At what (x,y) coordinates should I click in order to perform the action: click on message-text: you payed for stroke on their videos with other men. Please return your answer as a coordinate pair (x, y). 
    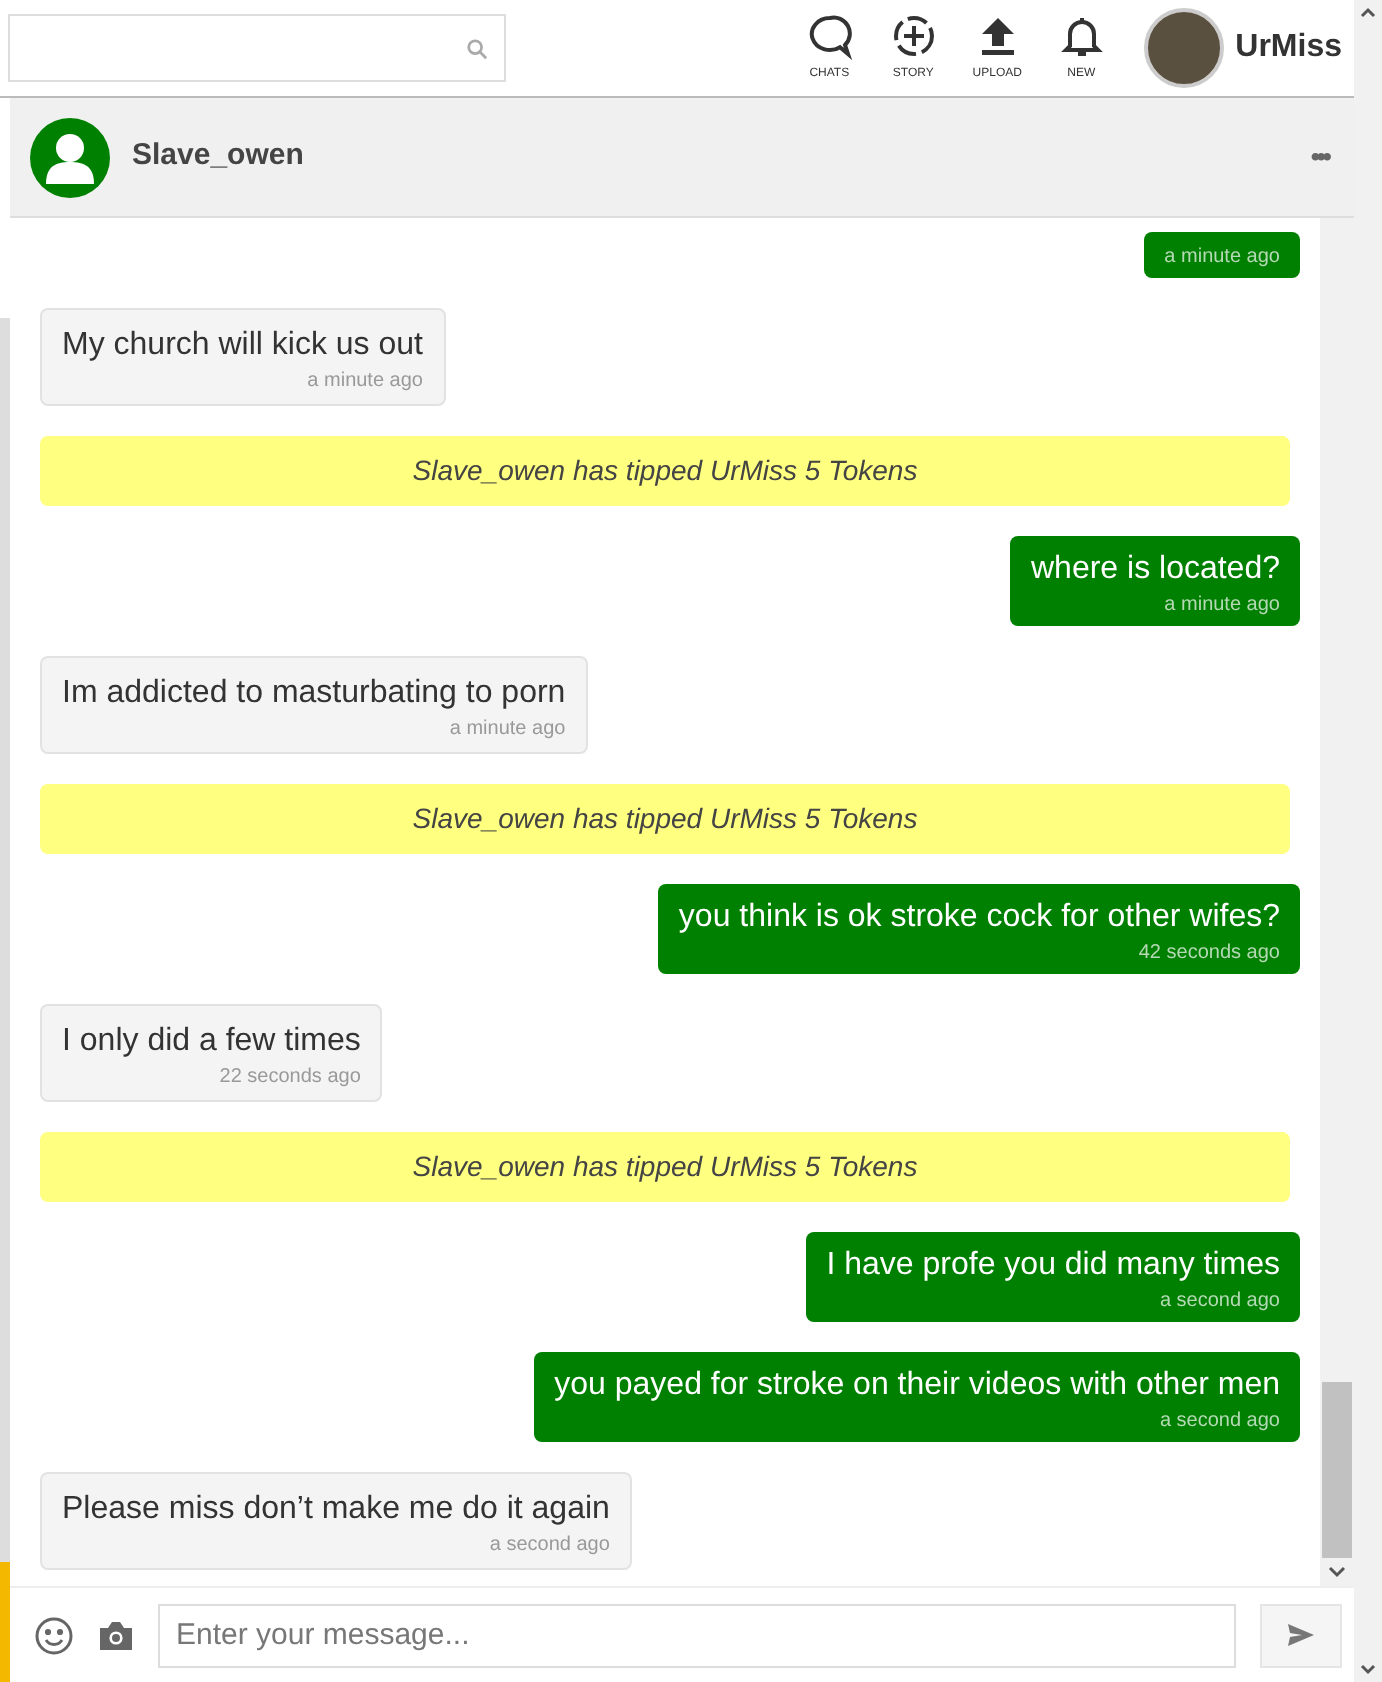
    Looking at the image, I should click on (917, 1386).